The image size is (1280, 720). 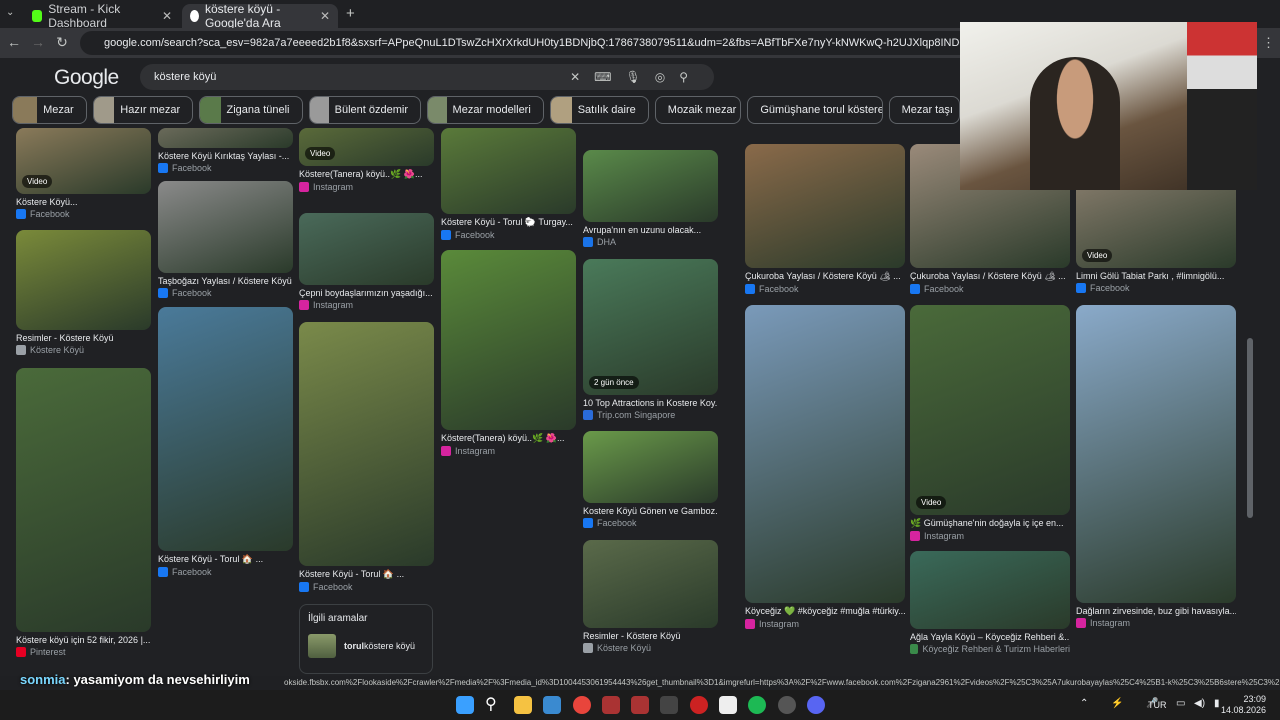 What do you see at coordinates (38, 42) in the screenshot?
I see `forward-icon: →` at bounding box center [38, 42].